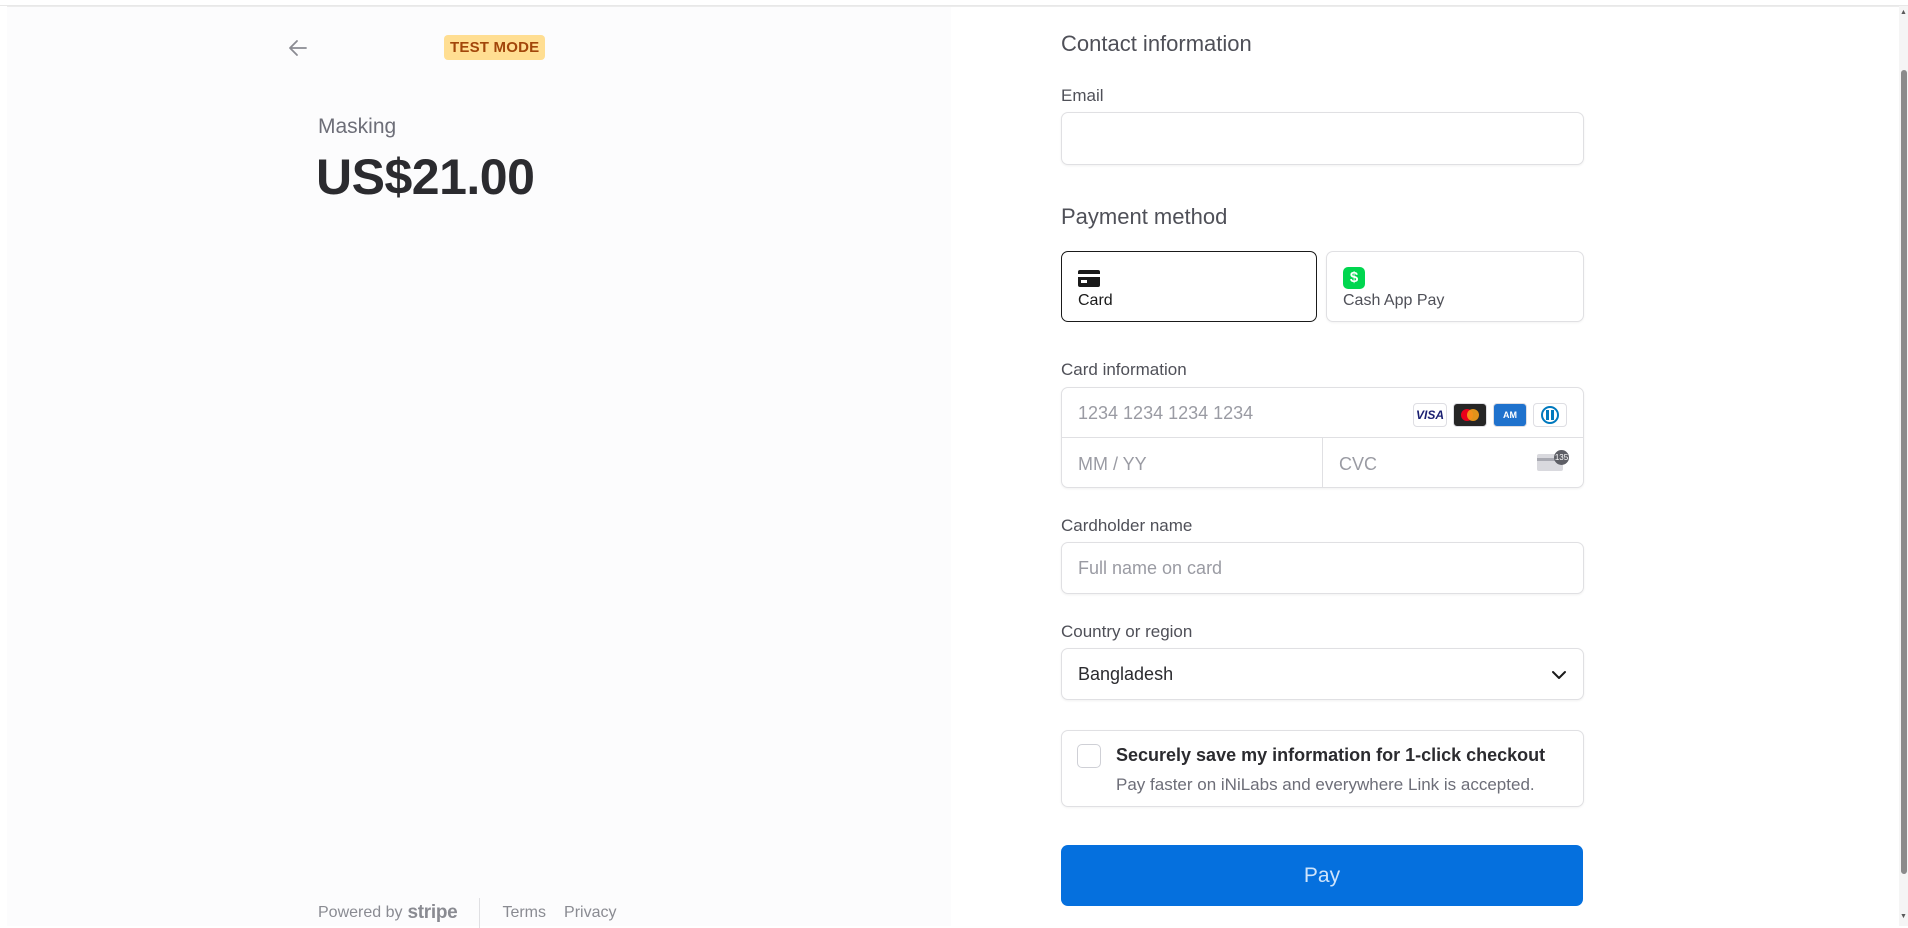  Describe the element at coordinates (1127, 525) in the screenshot. I see `cardholder-label: Cardholder name` at that location.